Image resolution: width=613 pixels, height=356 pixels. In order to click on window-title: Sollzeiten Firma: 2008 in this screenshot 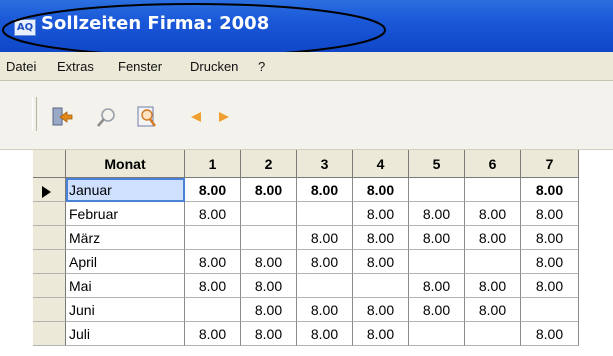, I will do `click(155, 23)`.